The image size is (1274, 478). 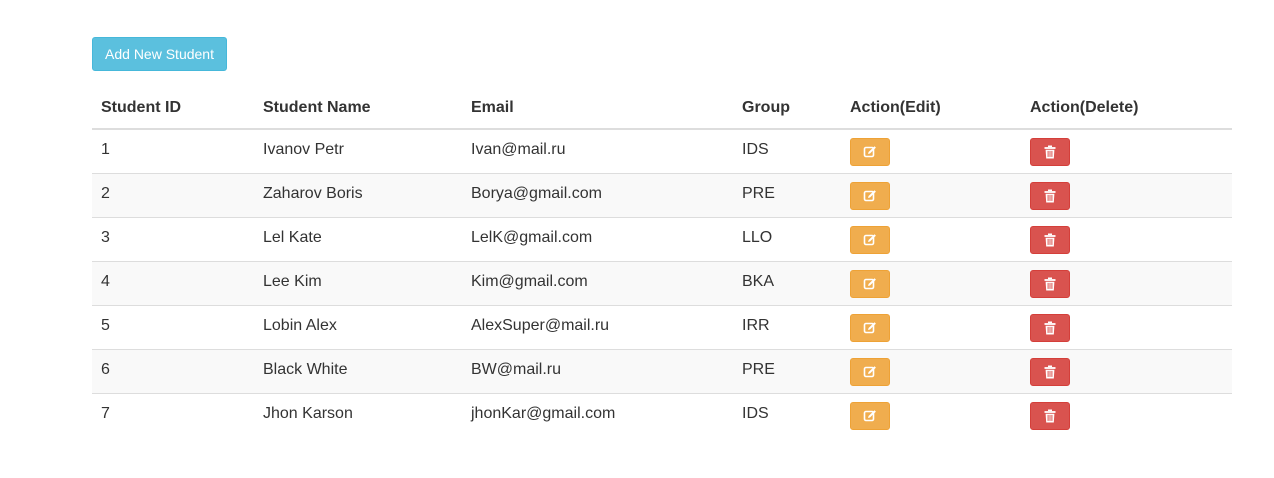 What do you see at coordinates (173, 238) in the screenshot?
I see `student-id-cell: 3` at bounding box center [173, 238].